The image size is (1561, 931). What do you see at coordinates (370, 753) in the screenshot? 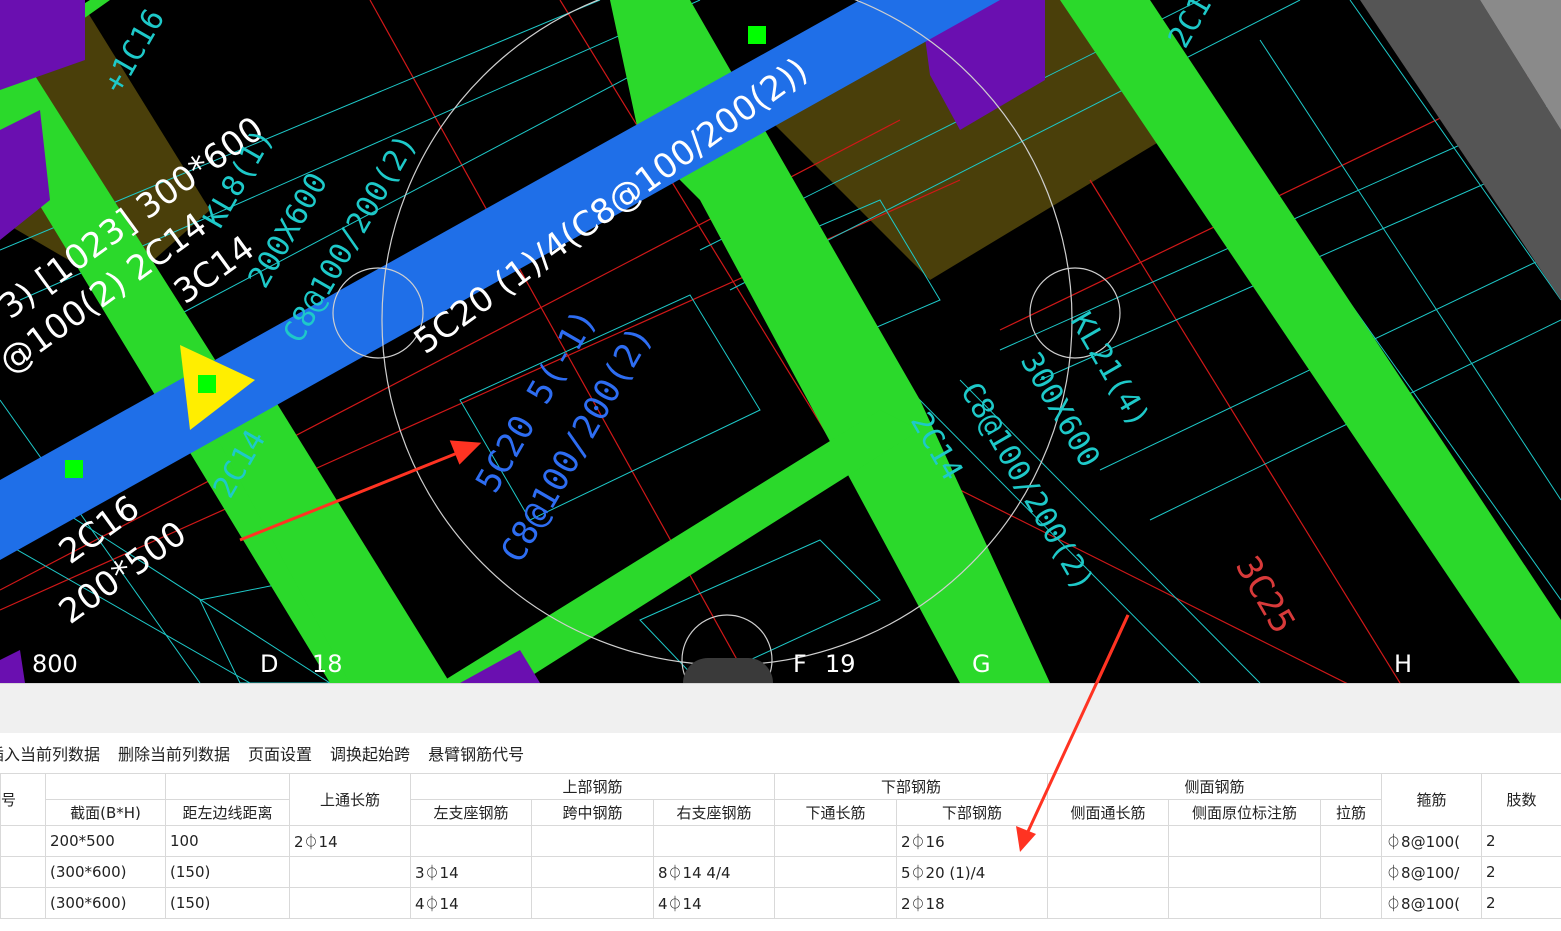
I see `swap-start-span-button: 调换起始跨` at bounding box center [370, 753].